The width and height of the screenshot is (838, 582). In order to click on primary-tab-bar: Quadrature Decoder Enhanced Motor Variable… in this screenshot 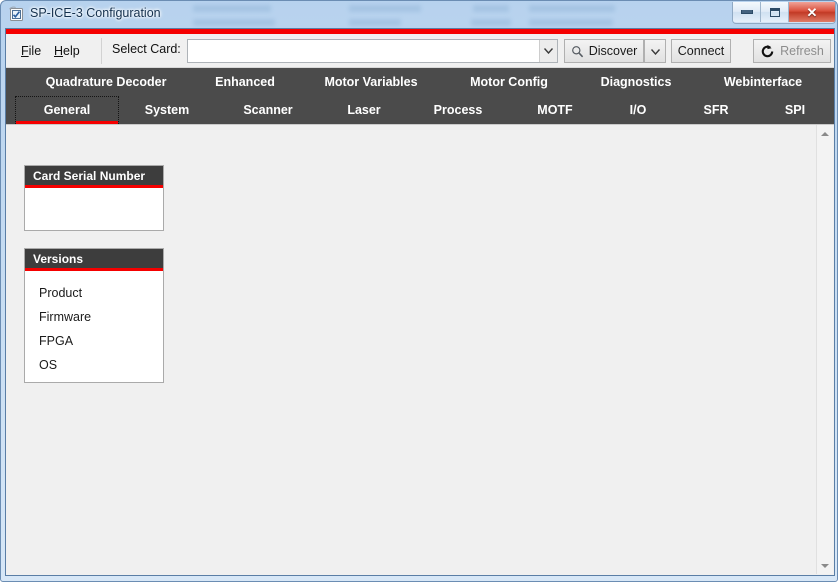, I will do `click(420, 82)`.